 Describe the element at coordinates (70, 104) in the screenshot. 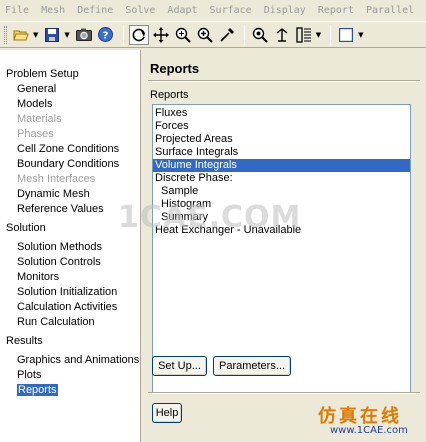

I see `nav-item-models: Models` at that location.